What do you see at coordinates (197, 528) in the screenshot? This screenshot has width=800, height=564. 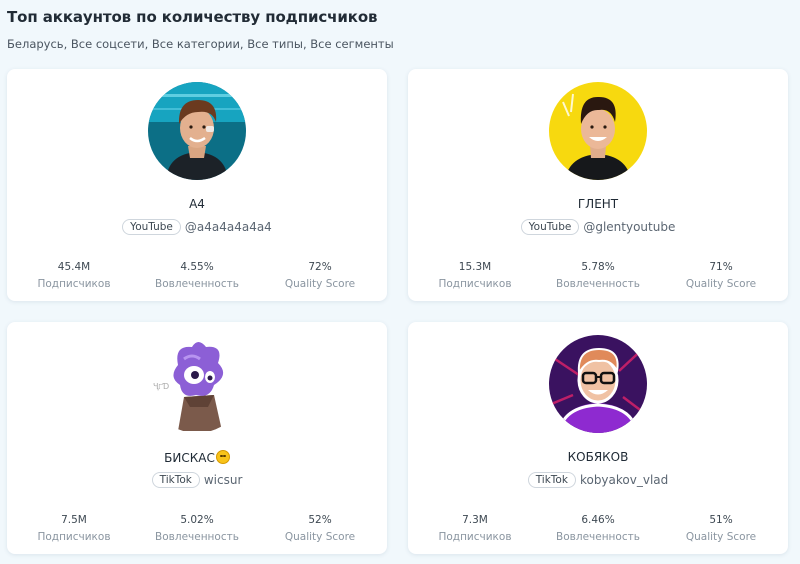 I see `stat-engagement: 5.02% Вовлеченность` at bounding box center [197, 528].